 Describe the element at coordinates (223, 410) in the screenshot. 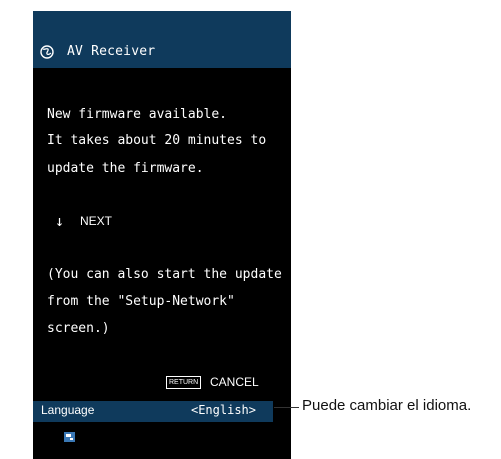

I see `language-value: <English>` at that location.